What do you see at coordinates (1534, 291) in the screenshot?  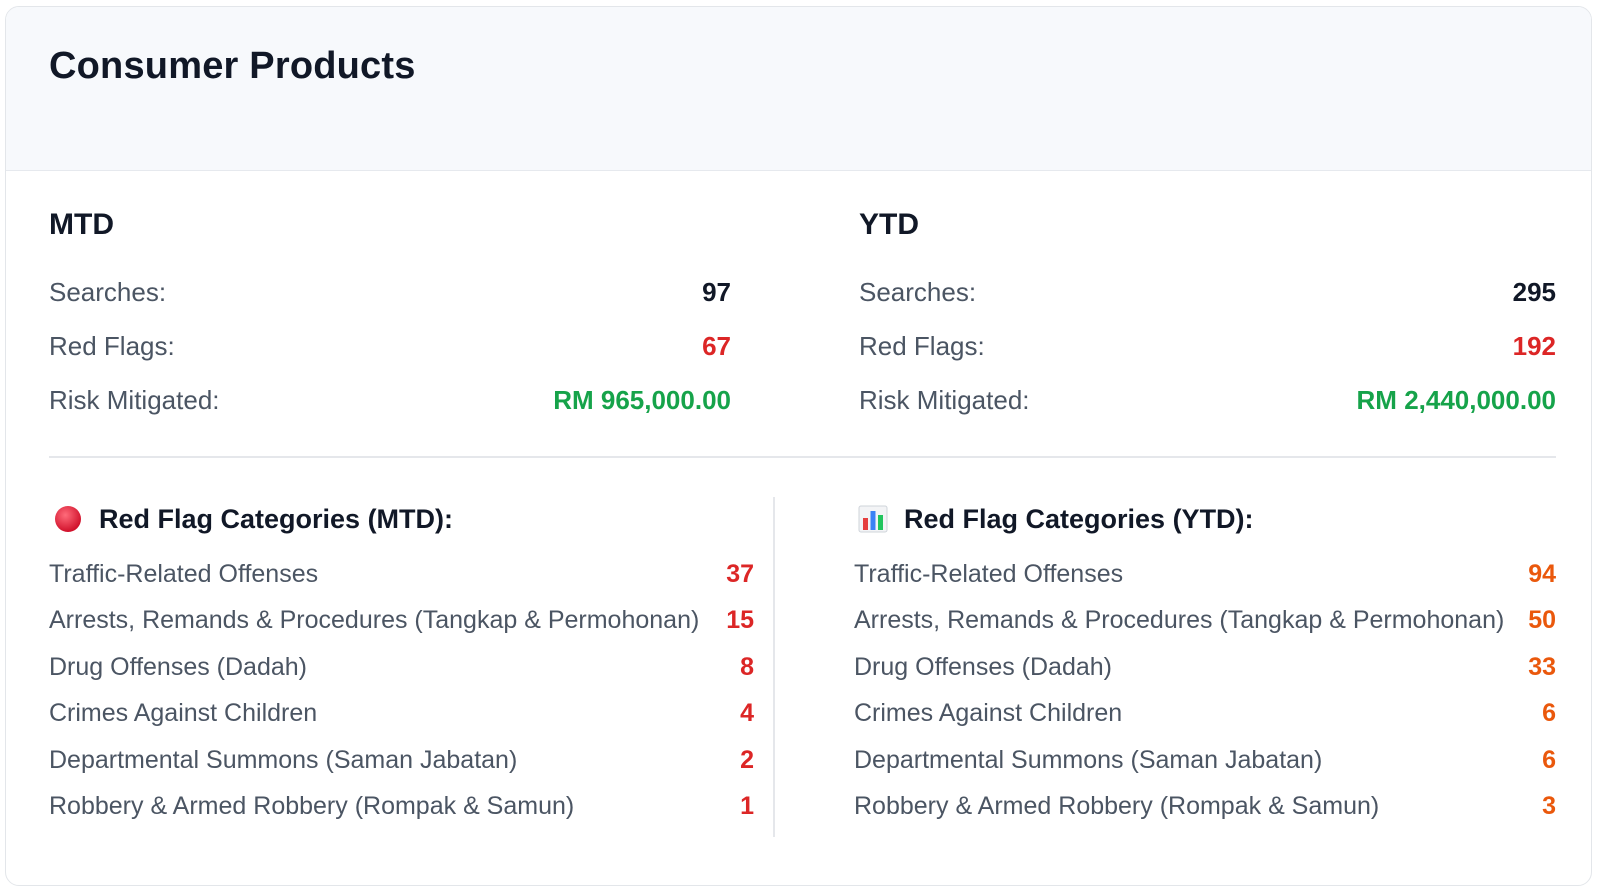 I see `ytd-searches-value: 295` at bounding box center [1534, 291].